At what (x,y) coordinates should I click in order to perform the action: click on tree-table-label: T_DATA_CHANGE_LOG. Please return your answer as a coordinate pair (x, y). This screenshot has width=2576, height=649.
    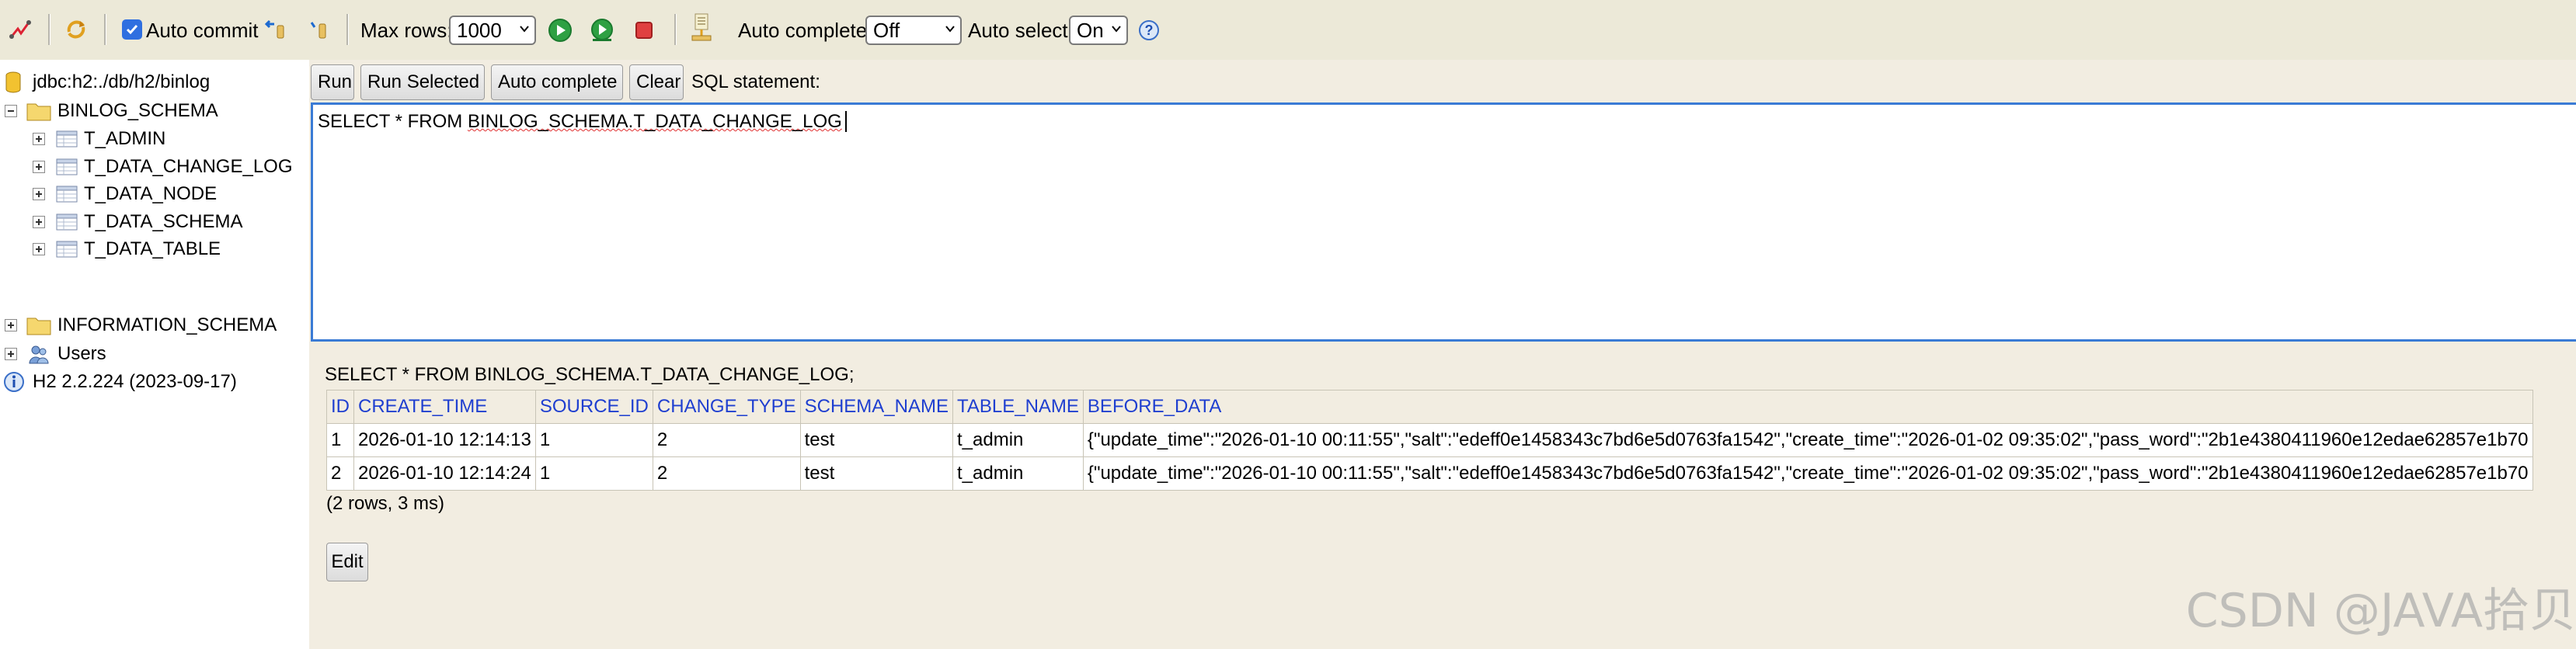
    Looking at the image, I should click on (188, 166).